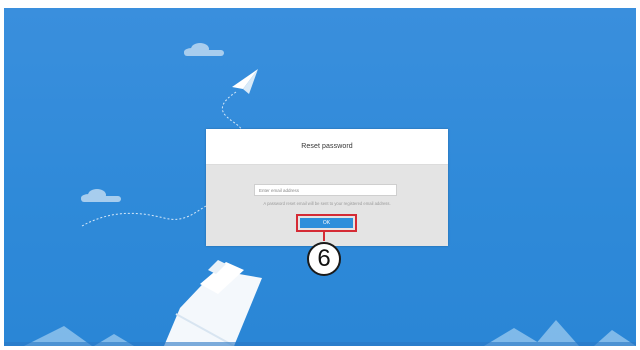 The height and width of the screenshot is (350, 640). I want to click on ok-button-highlight: OK, so click(326, 223).